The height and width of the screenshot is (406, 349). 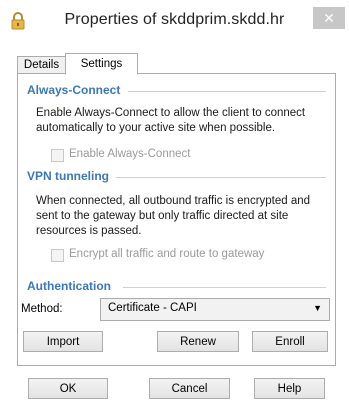 What do you see at coordinates (74, 90) in the screenshot?
I see `always-connect-header: Always-Connect` at bounding box center [74, 90].